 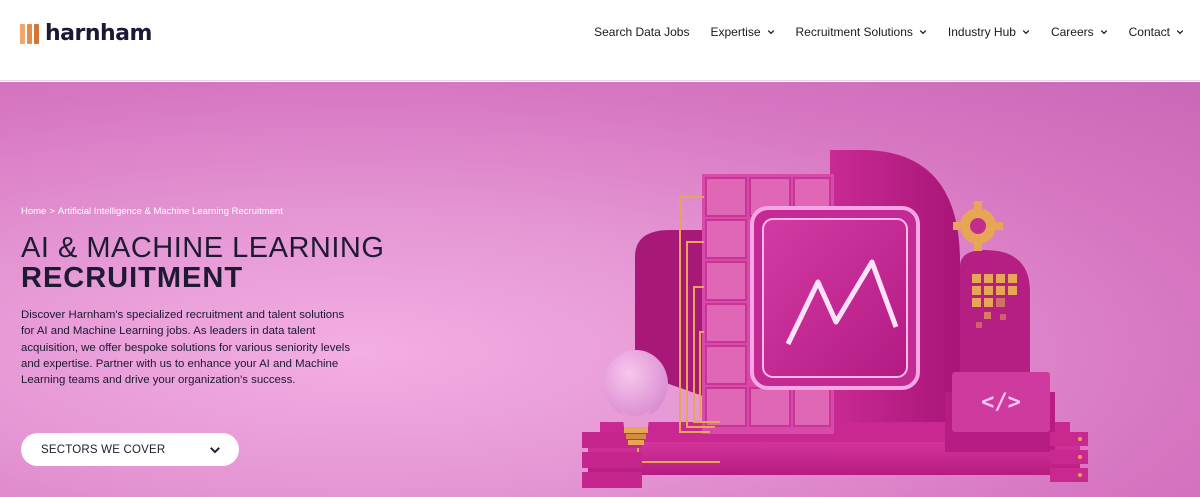 I want to click on nav-item-industry-hub: Industry Hub, so click(x=989, y=32).